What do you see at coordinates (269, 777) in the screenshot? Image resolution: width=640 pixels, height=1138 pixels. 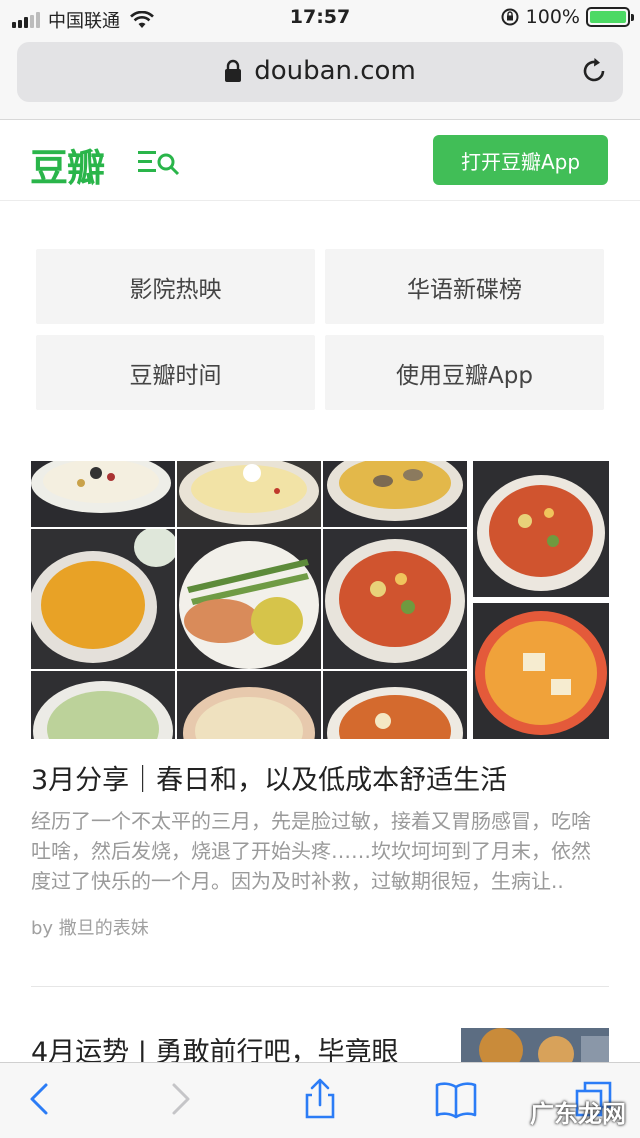 I see `article-title: 3月分享｜春日和，以及低成本舒适生活` at bounding box center [269, 777].